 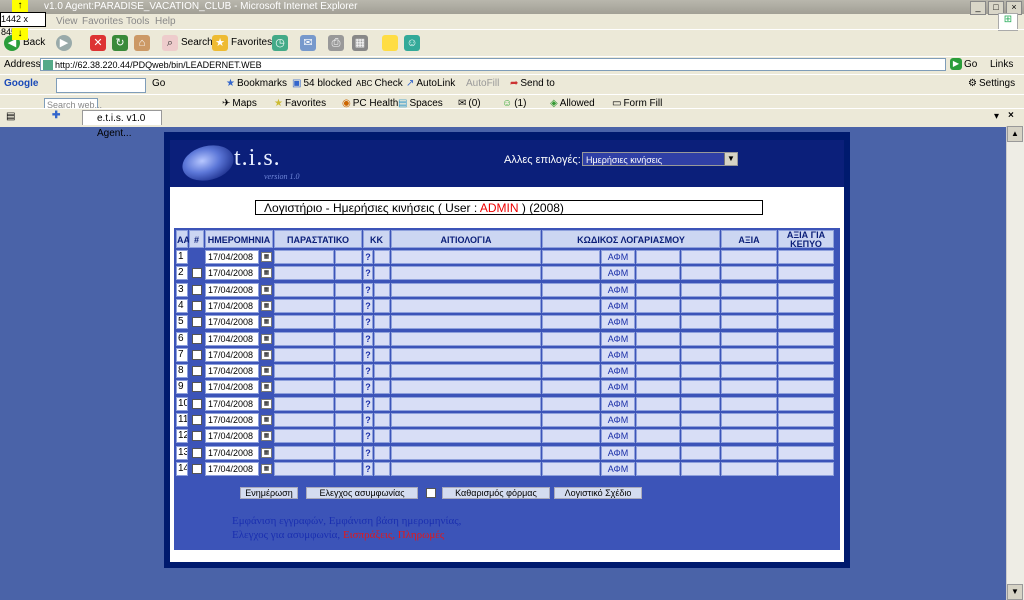 What do you see at coordinates (1015, 134) in the screenshot?
I see `scroll-up-button: ▲` at bounding box center [1015, 134].